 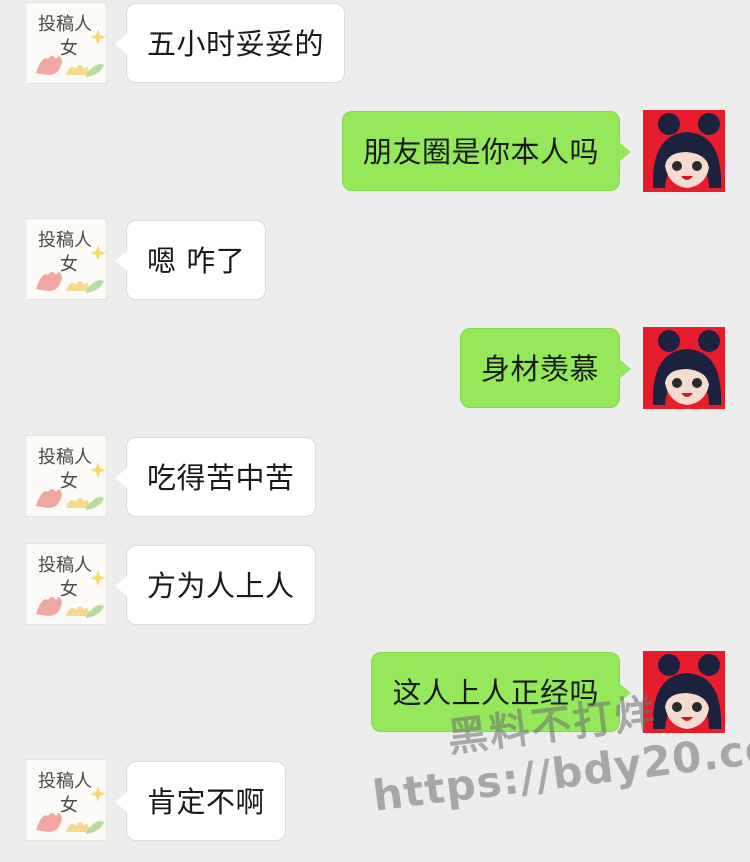 I want to click on message-text: 五小时妥妥的, so click(x=236, y=44).